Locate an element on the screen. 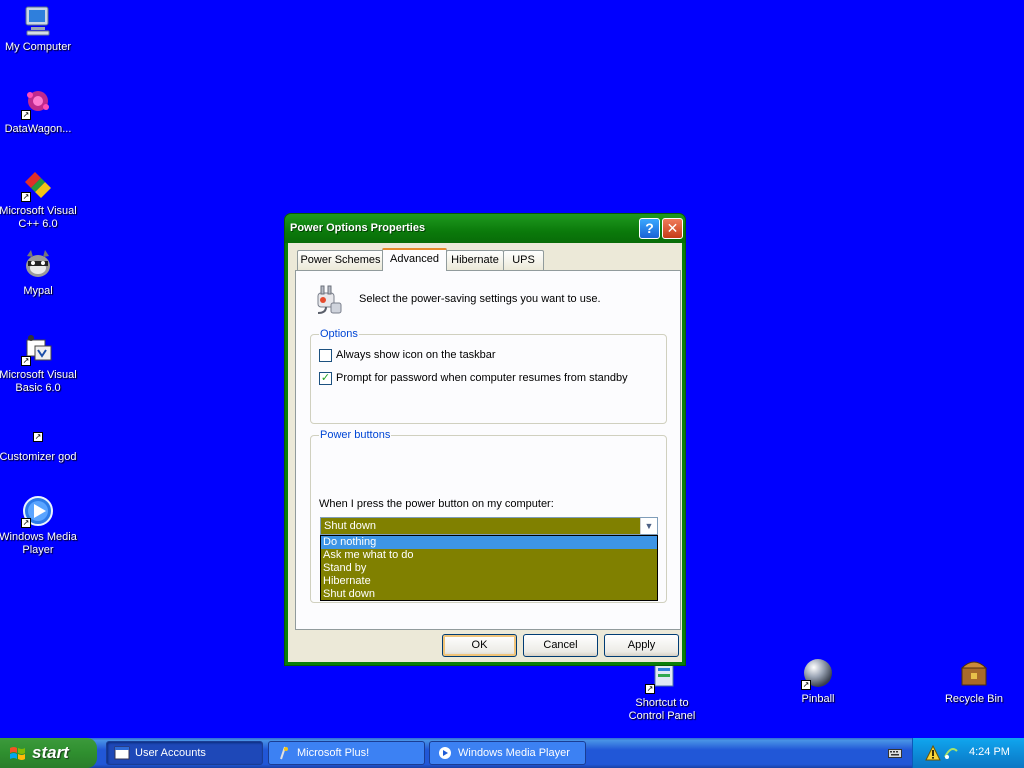 Image resolution: width=1024 pixels, height=768 pixels. network-icon is located at coordinates (951, 753).